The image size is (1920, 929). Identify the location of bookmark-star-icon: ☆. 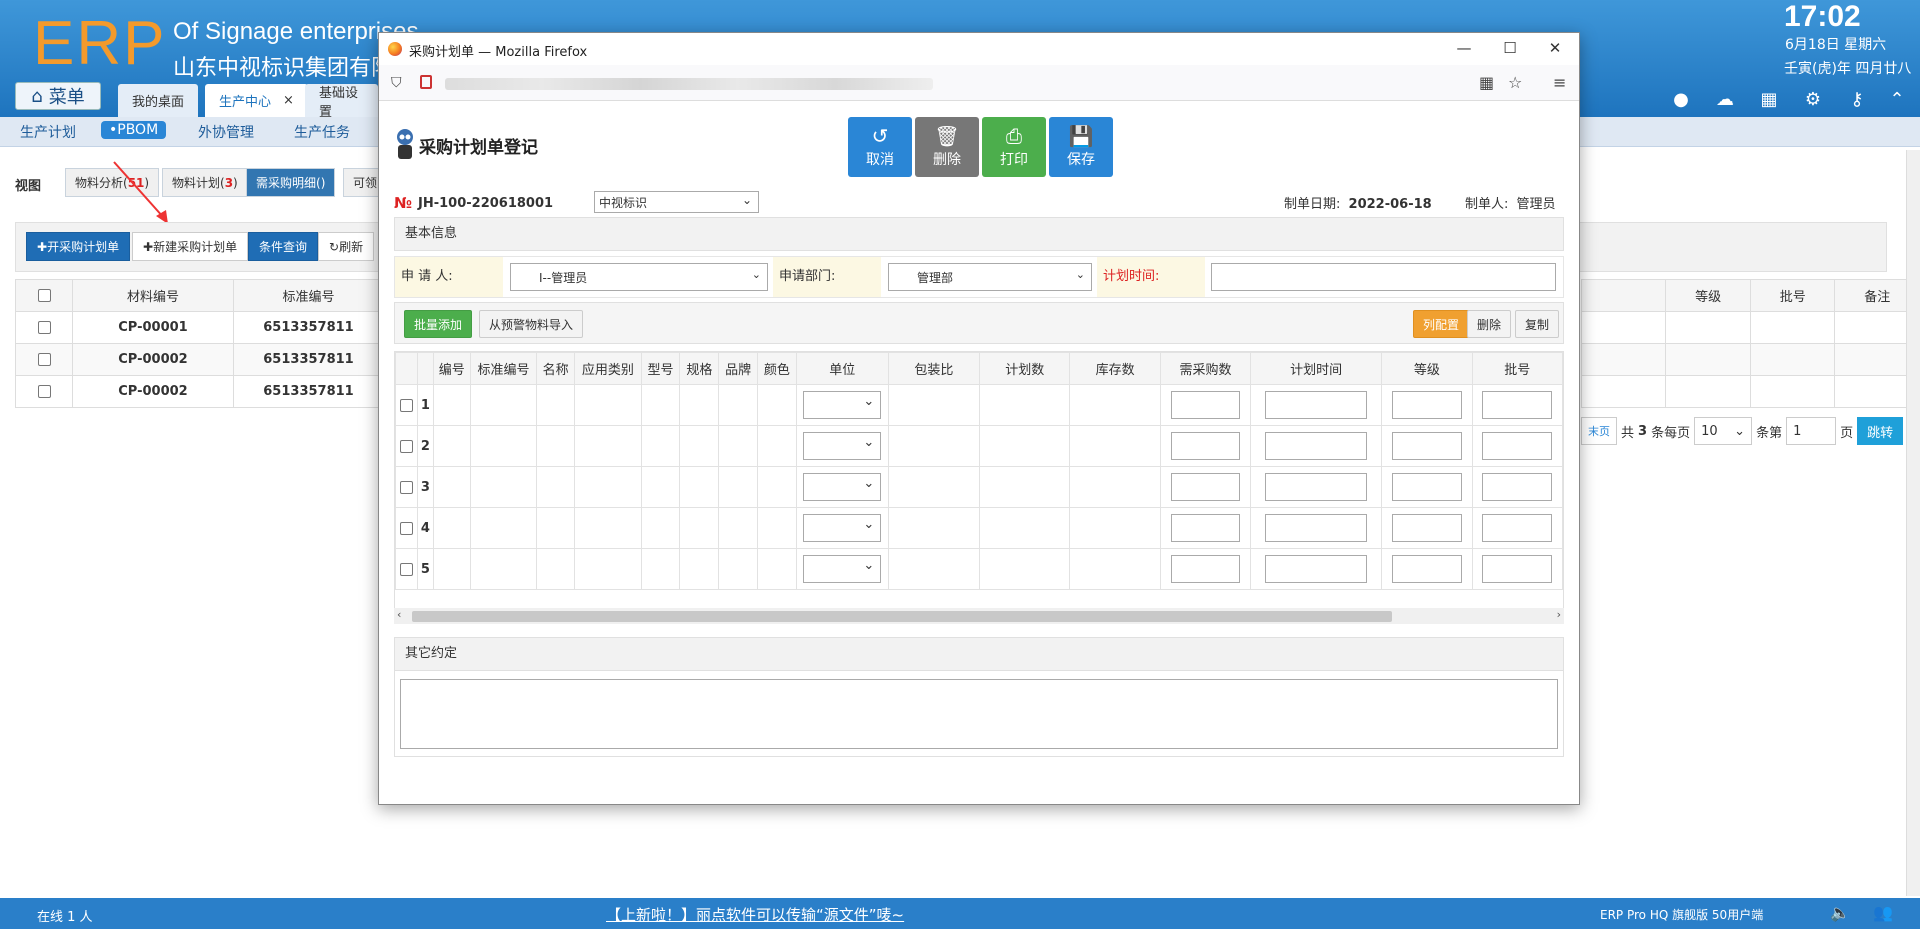
(1515, 82).